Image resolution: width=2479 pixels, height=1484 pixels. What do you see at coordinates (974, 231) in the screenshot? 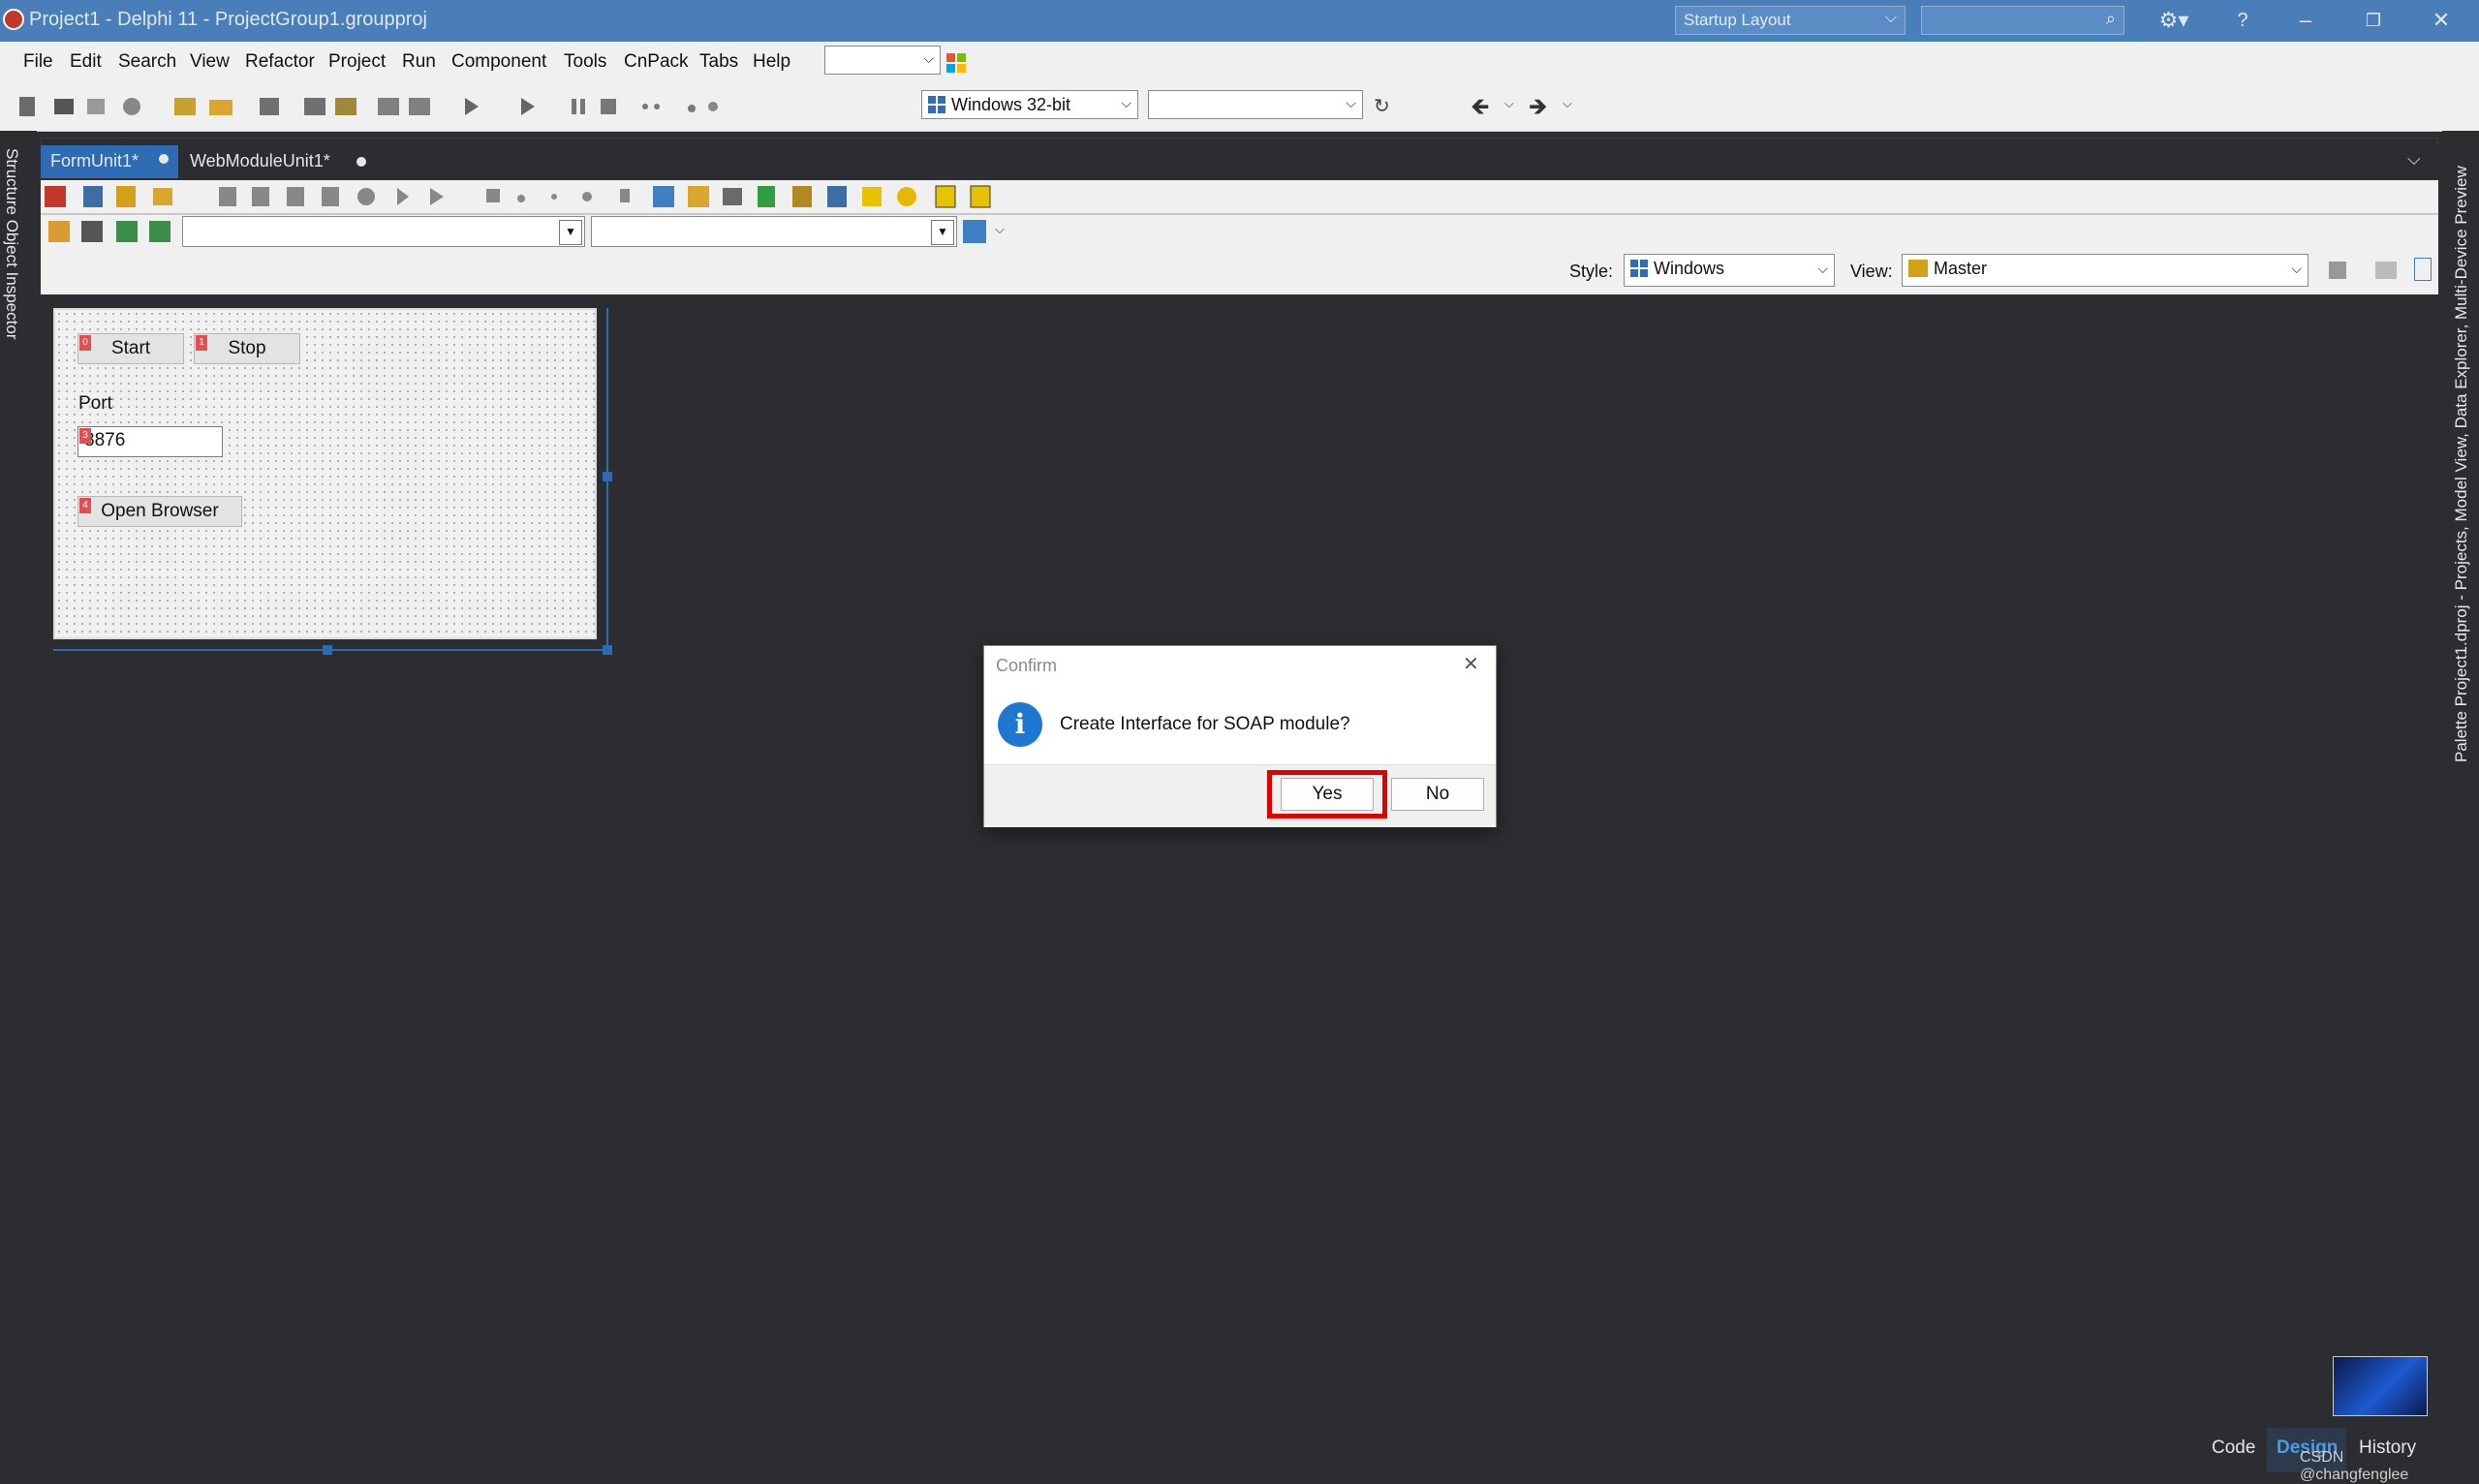
I see `list-view-icon` at bounding box center [974, 231].